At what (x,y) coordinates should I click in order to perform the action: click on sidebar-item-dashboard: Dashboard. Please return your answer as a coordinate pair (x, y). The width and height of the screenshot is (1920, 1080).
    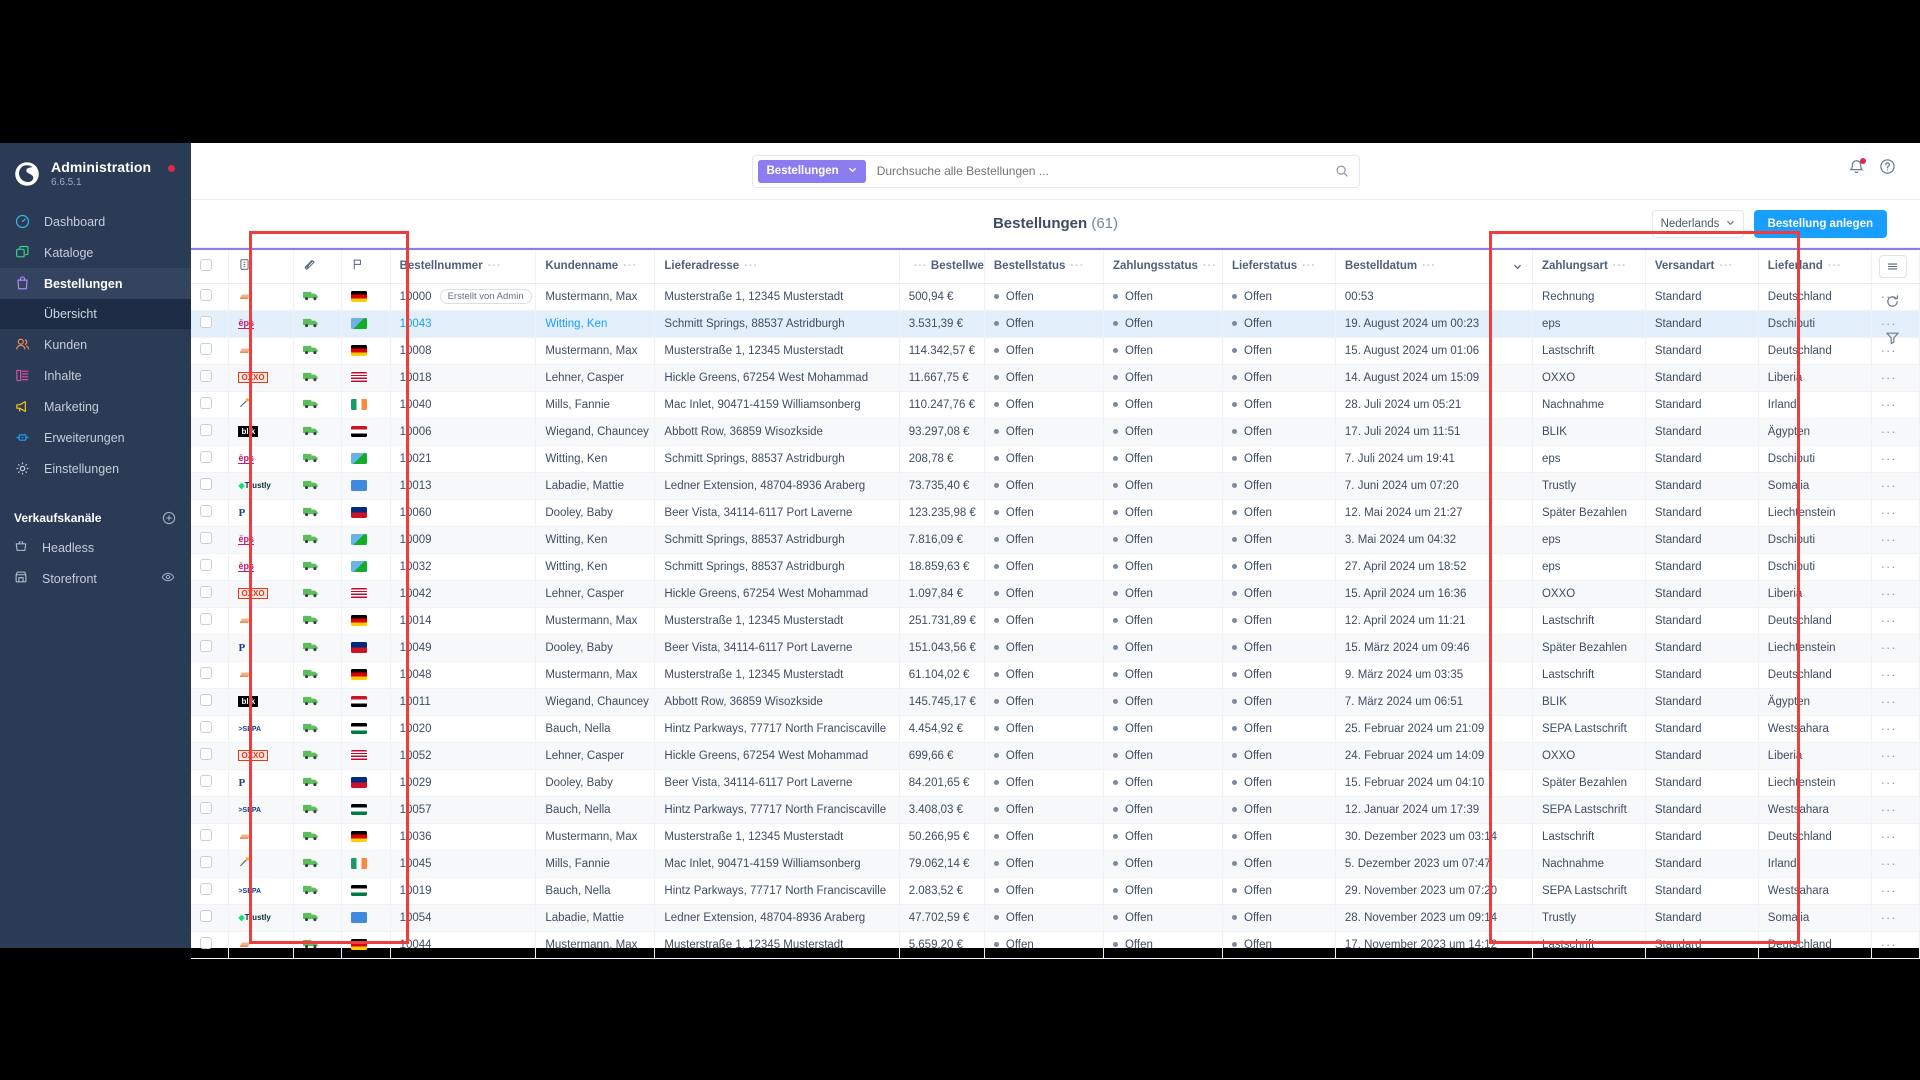
    Looking at the image, I should click on (95, 221).